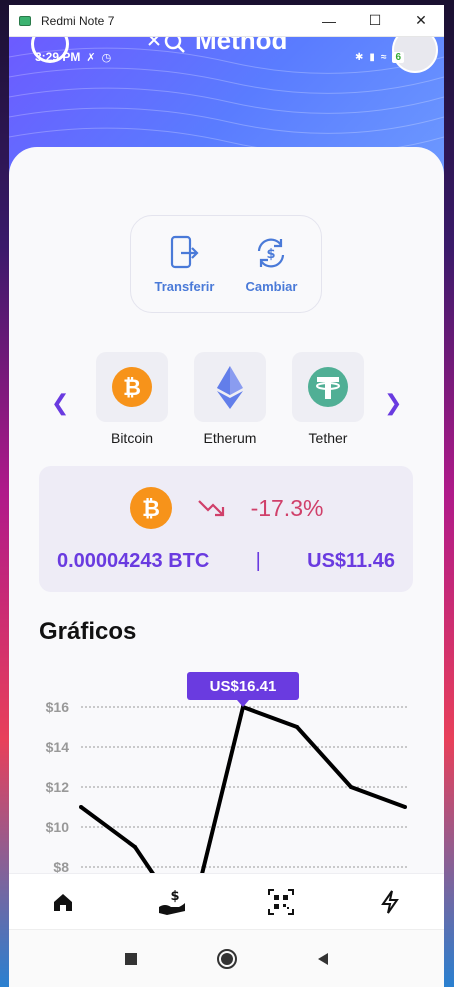  What do you see at coordinates (351, 561) in the screenshot?
I see `usd-amount: US$11.46` at bounding box center [351, 561].